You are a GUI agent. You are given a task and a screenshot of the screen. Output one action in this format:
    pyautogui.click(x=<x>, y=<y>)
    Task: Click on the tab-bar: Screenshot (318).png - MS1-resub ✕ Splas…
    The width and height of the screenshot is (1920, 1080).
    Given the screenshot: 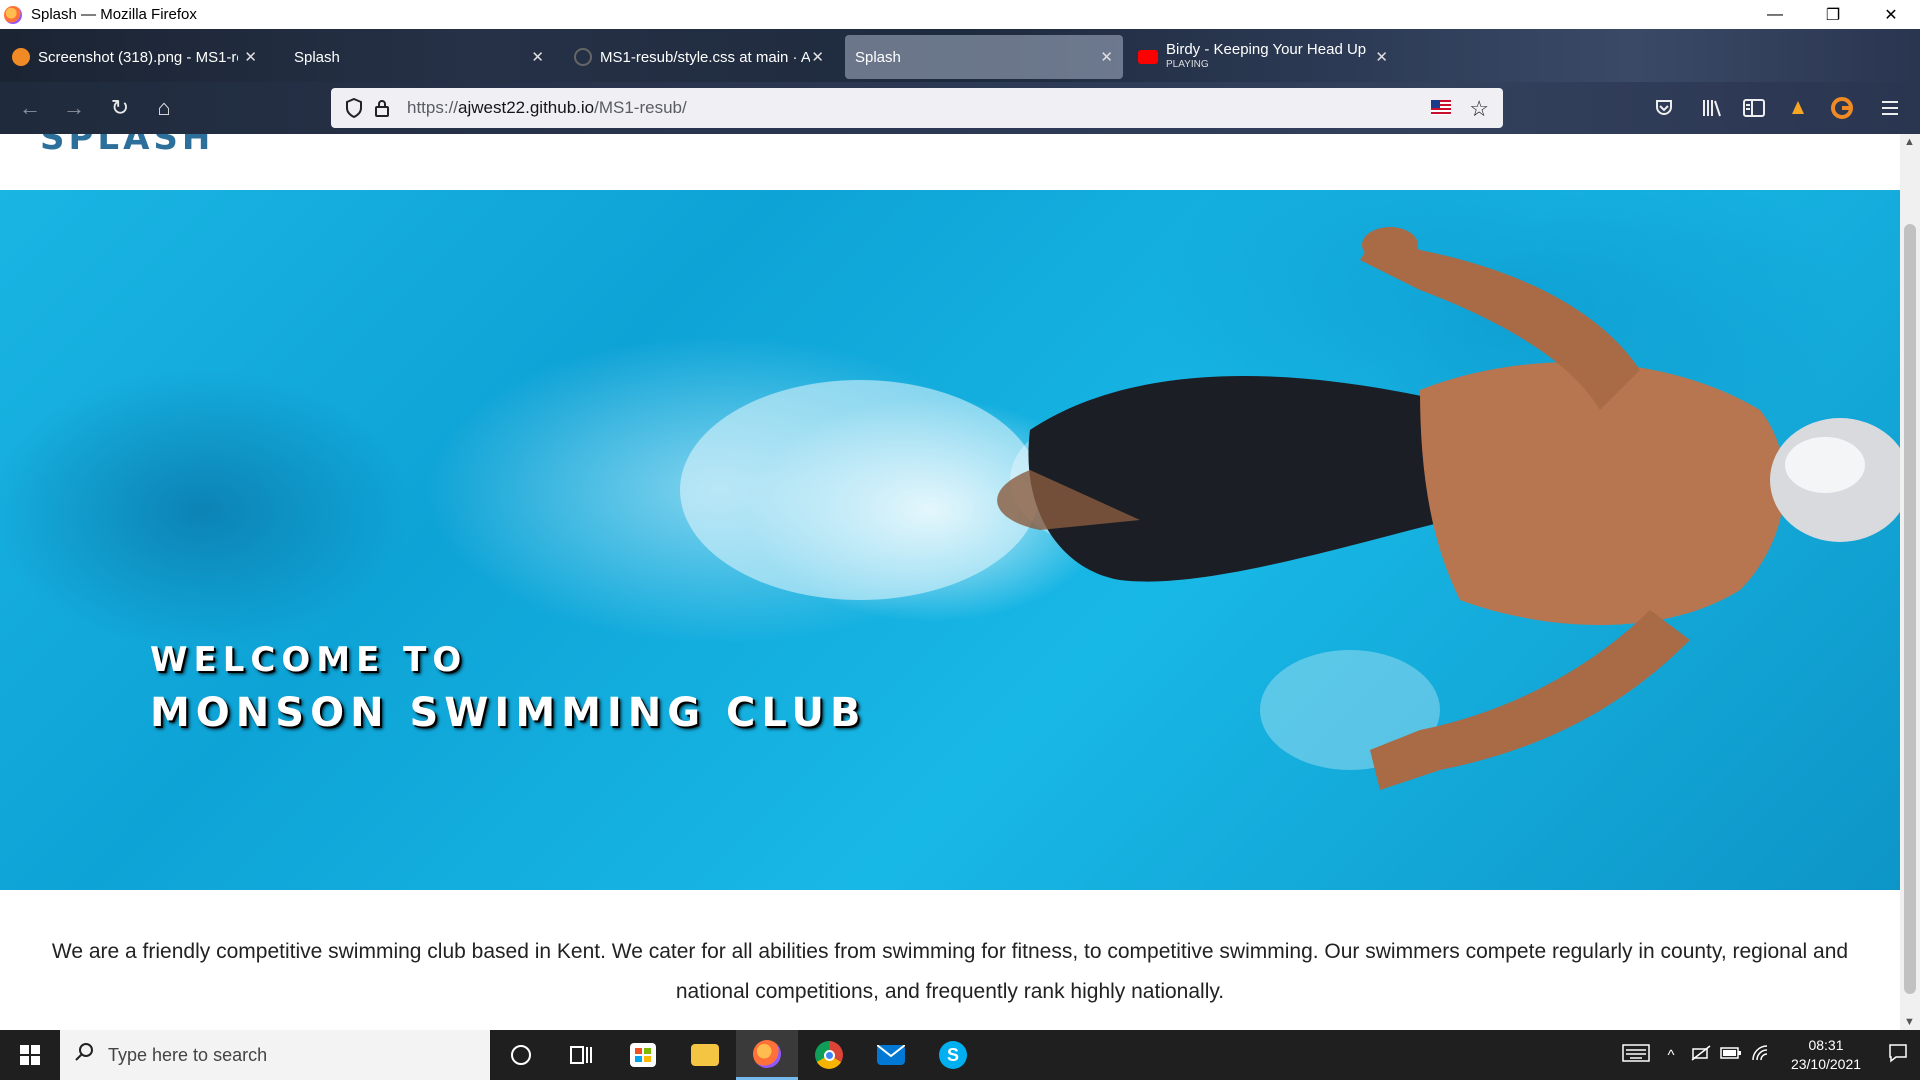 What is the action you would take?
    pyautogui.click(x=960, y=55)
    